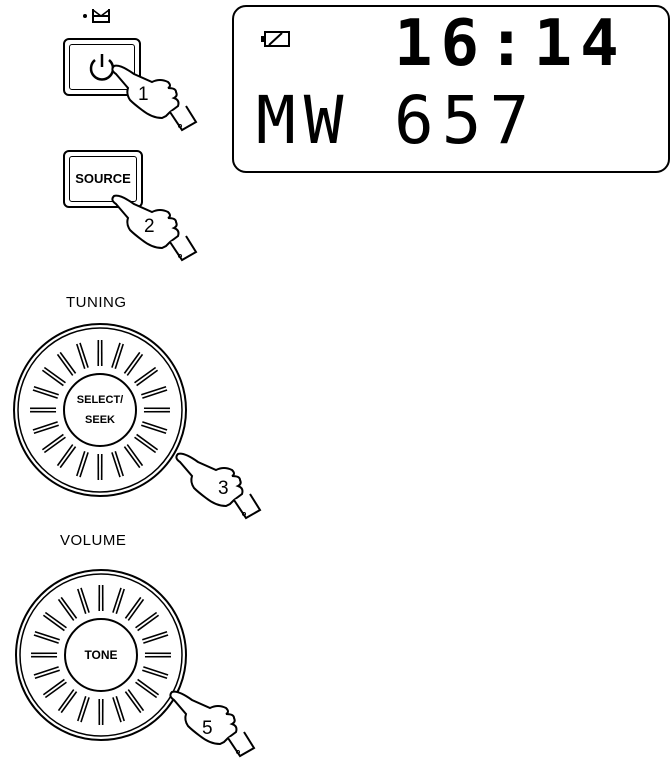  I want to click on step-5-number: 5, so click(207, 729).